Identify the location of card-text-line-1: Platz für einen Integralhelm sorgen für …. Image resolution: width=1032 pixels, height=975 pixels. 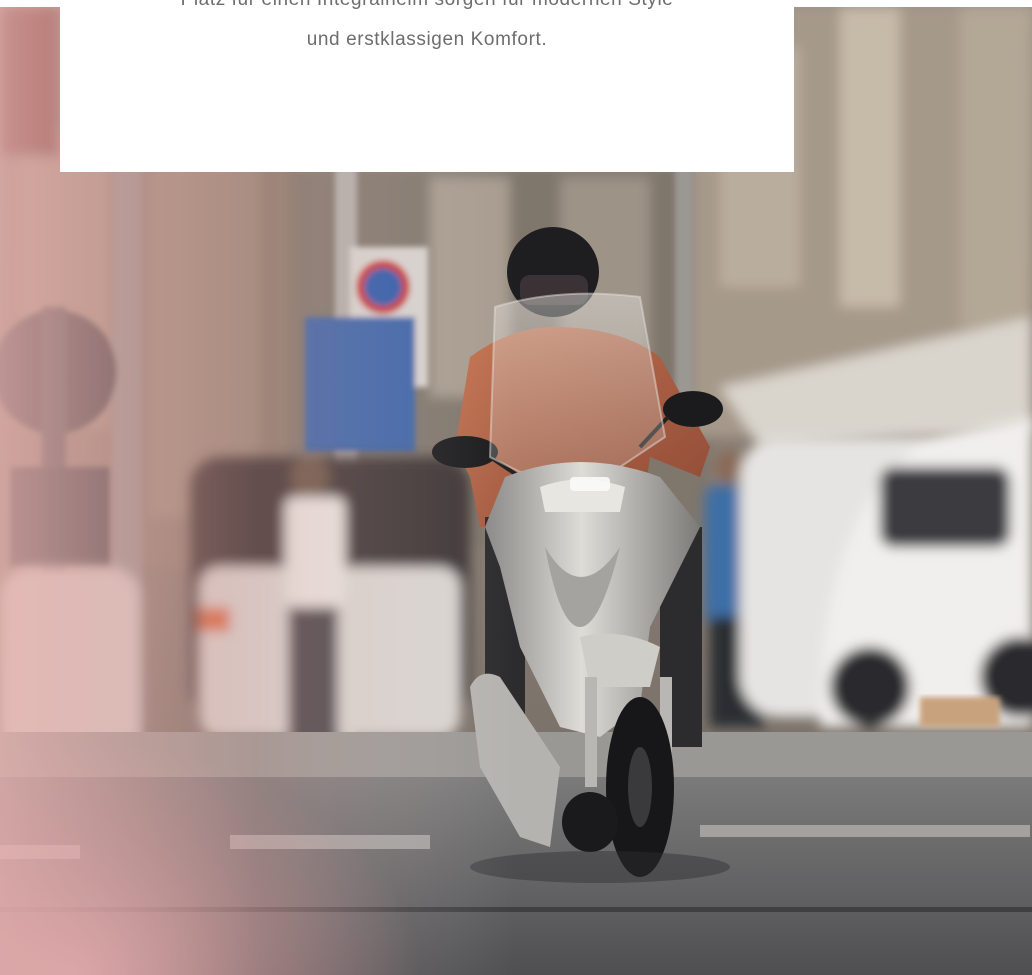
(427, 10).